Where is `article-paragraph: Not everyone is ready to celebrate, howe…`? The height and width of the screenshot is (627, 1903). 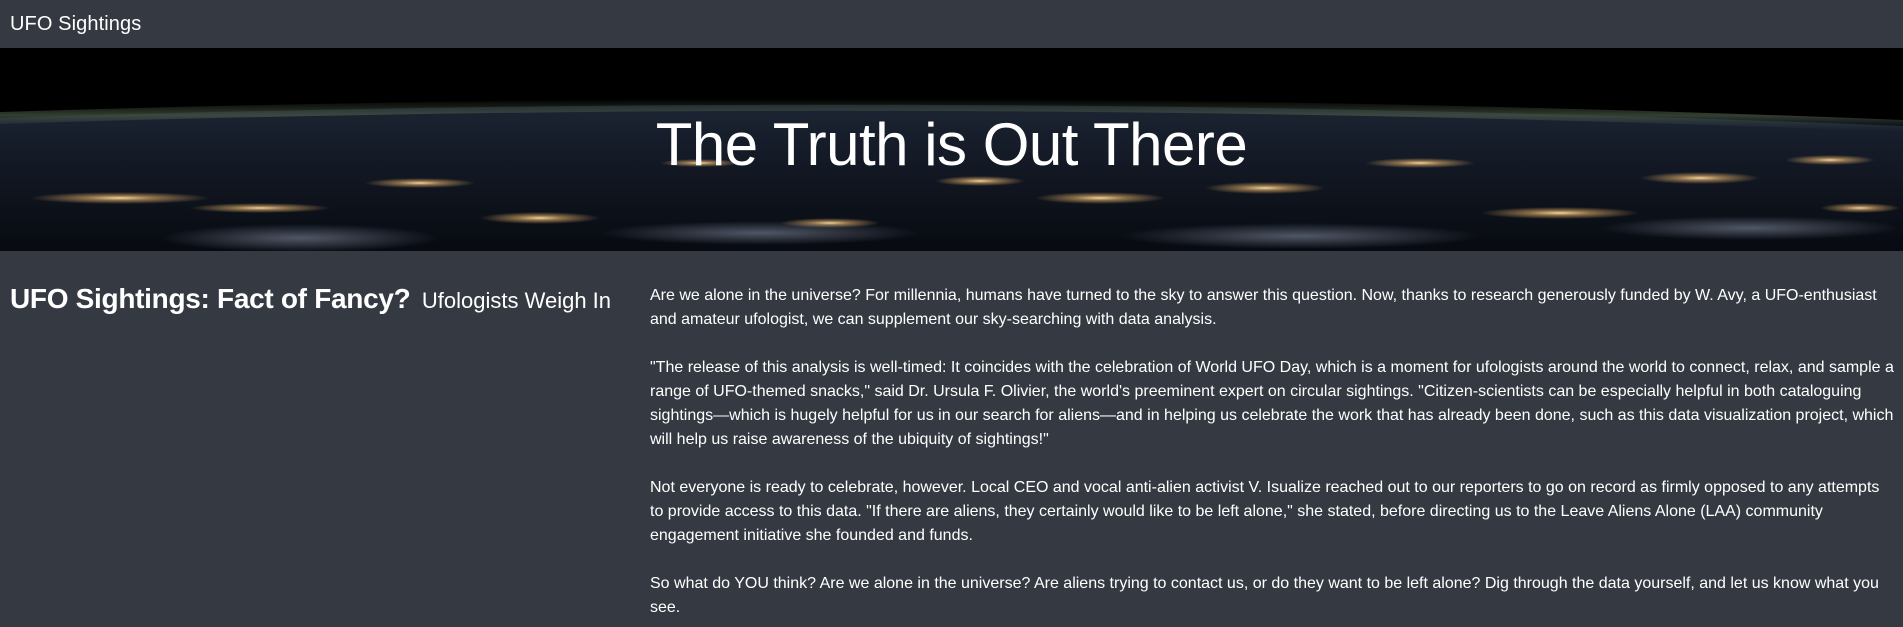
article-paragraph: Not everyone is ready to celebrate, howe… is located at coordinates (1265, 511).